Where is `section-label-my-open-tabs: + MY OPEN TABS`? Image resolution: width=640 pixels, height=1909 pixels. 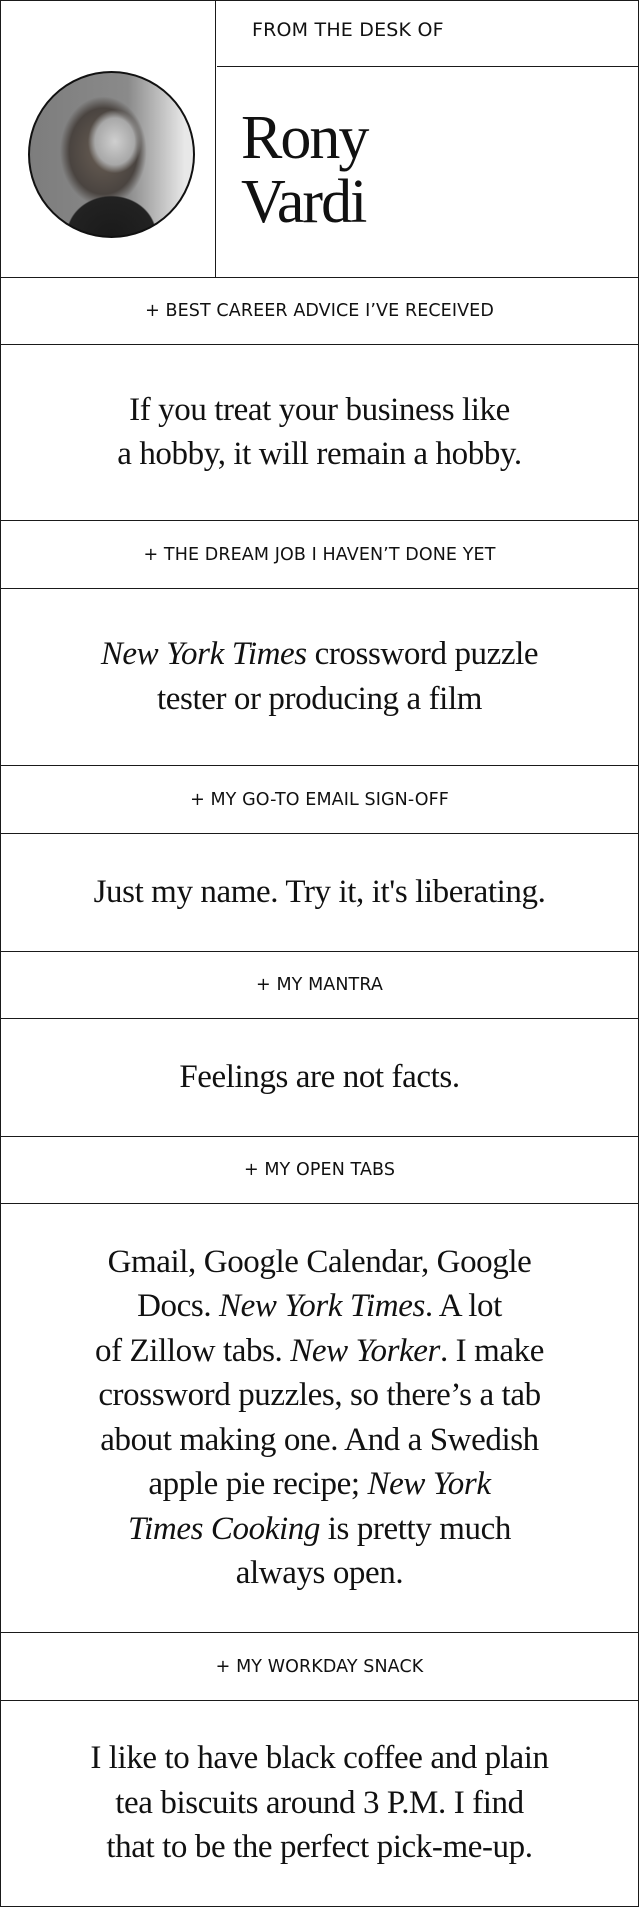
section-label-my-open-tabs: + MY OPEN TABS is located at coordinates (319, 1170).